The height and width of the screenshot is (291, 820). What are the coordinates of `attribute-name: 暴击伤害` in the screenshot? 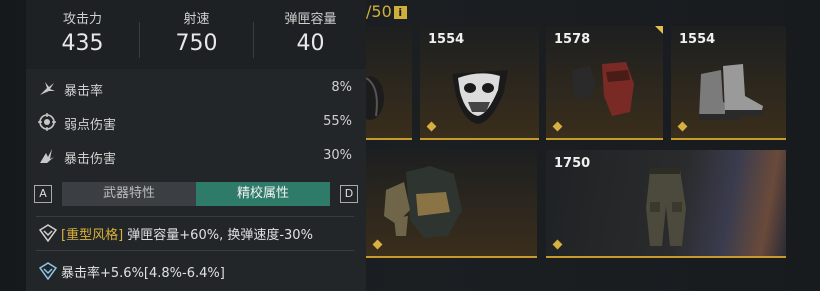 It's located at (90, 159).